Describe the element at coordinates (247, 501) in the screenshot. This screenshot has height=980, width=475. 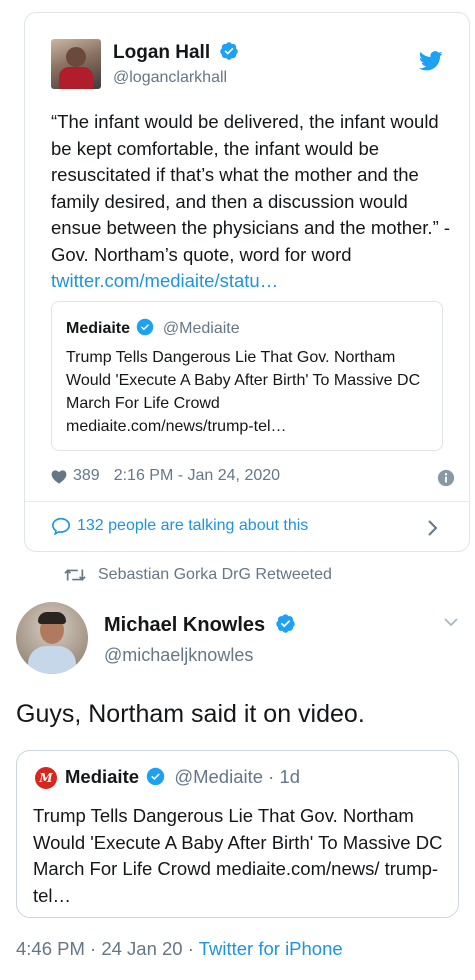
I see `divider` at that location.